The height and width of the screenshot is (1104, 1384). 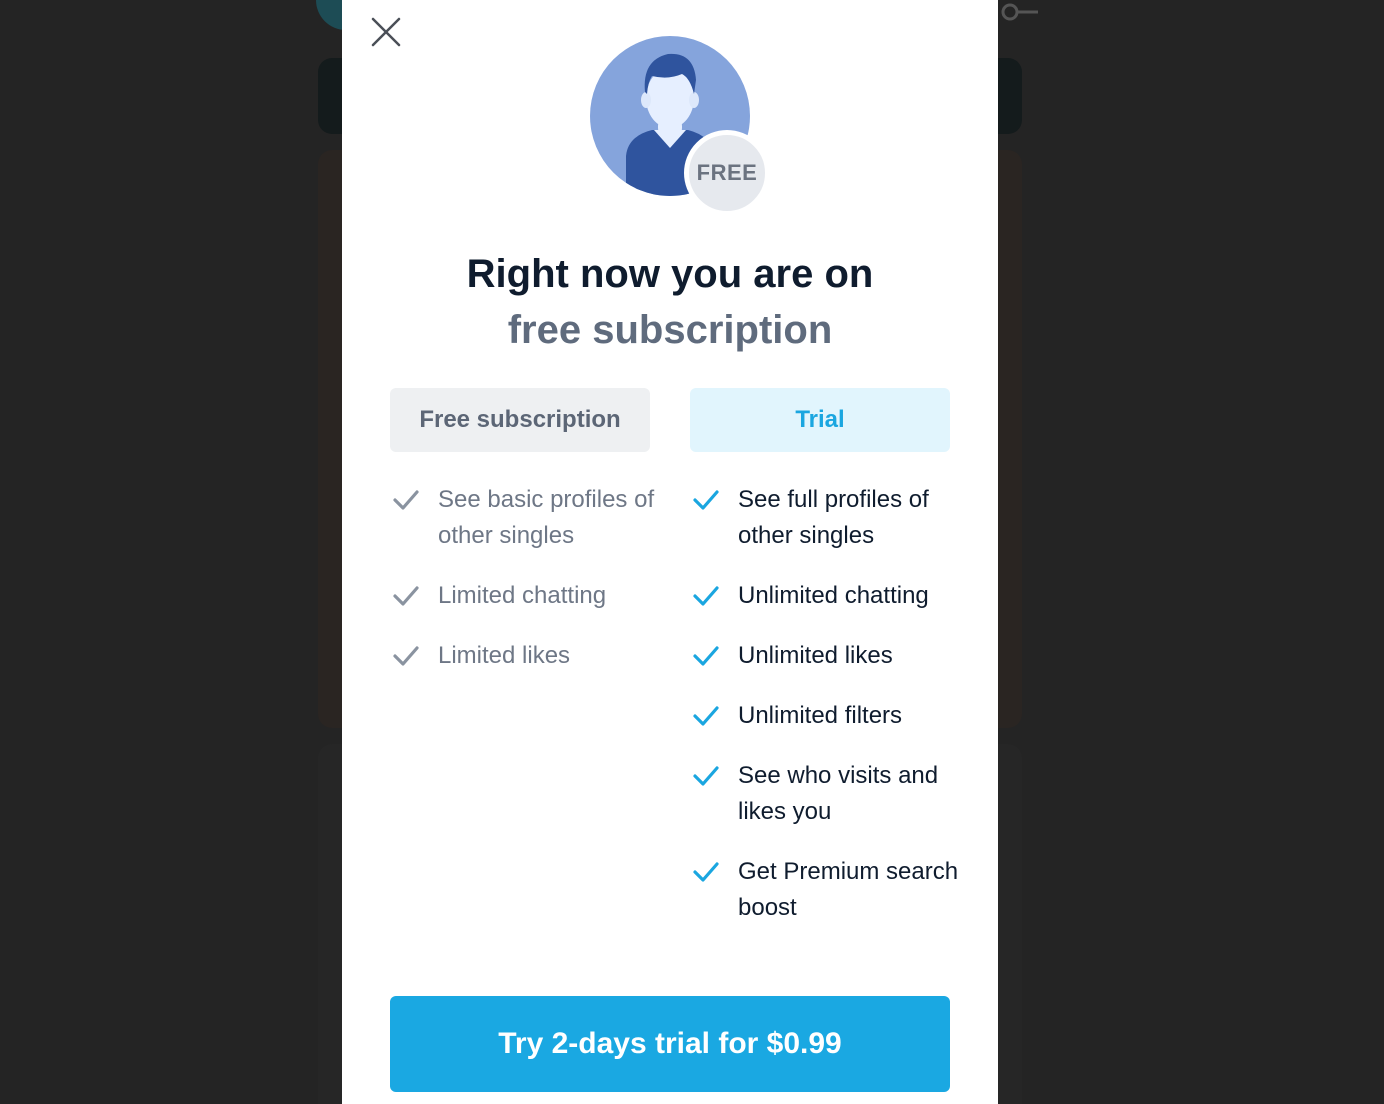 I want to click on list-item: Unlimited filters, so click(x=825, y=716).